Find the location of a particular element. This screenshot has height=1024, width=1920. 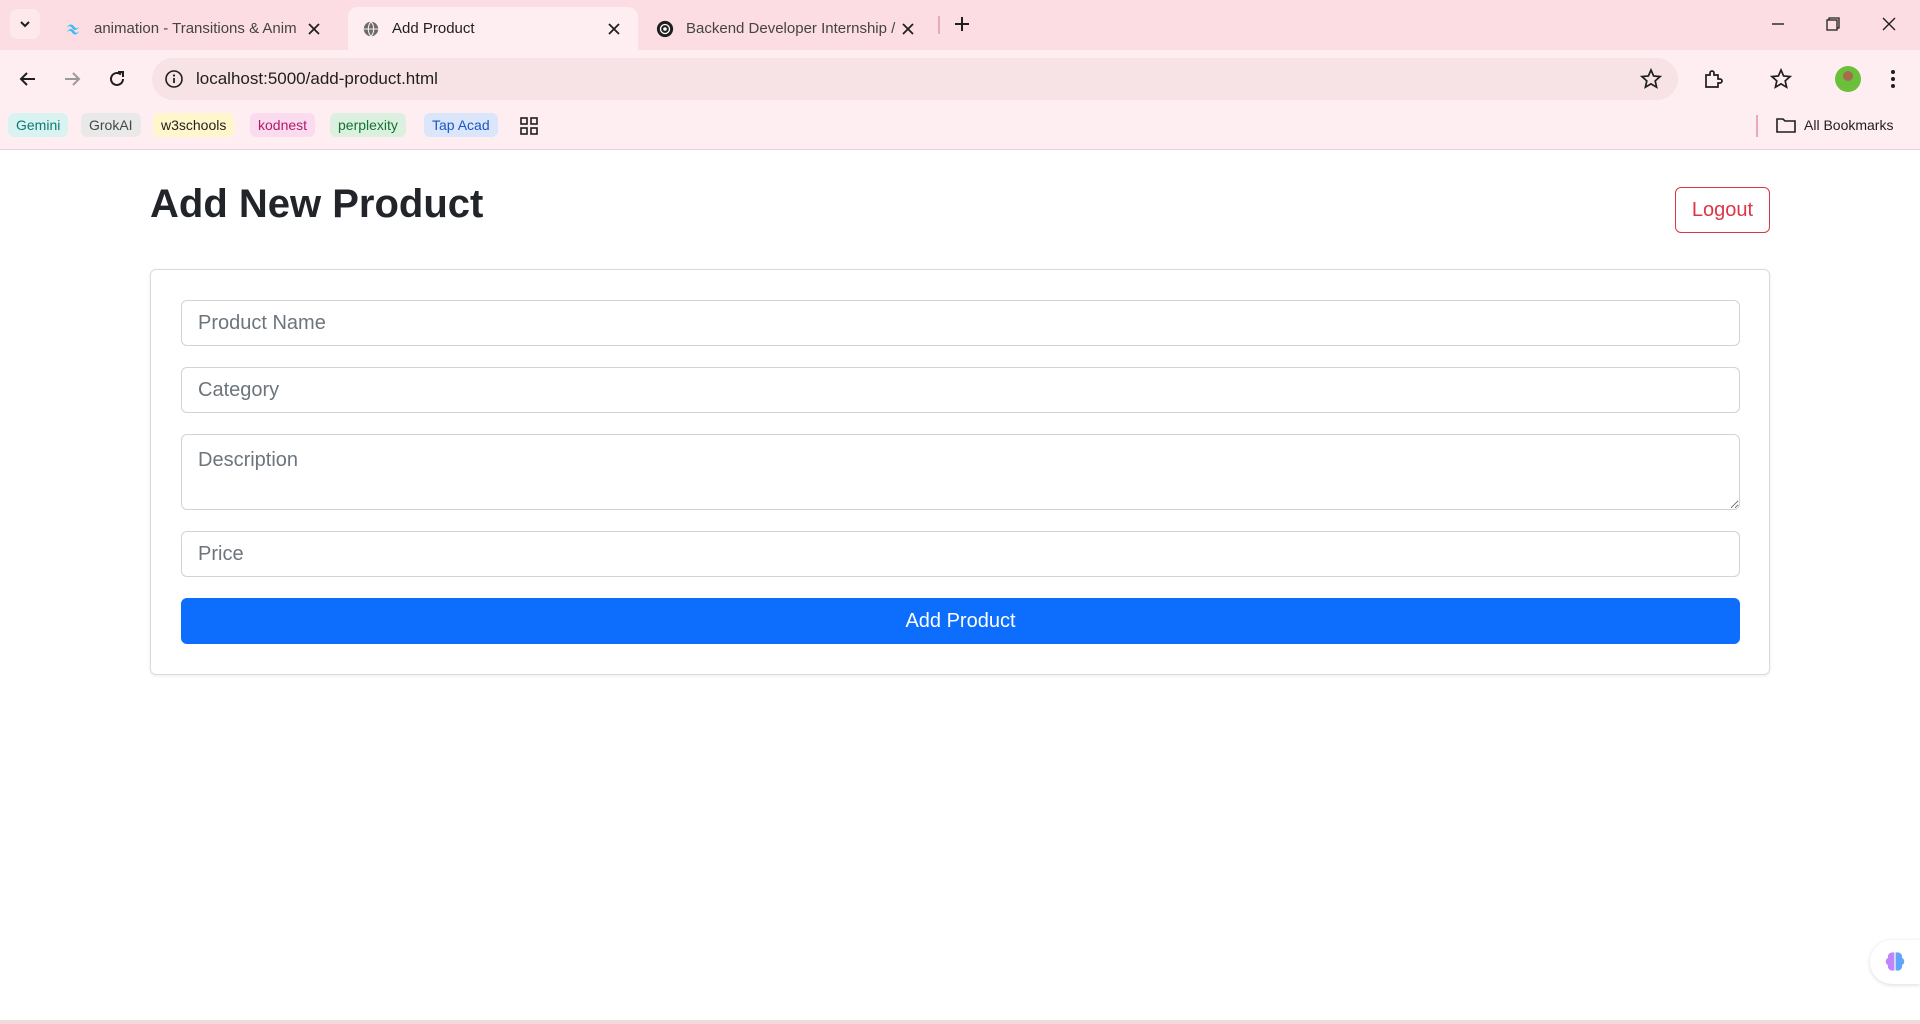

profile-avatar is located at coordinates (1848, 79).